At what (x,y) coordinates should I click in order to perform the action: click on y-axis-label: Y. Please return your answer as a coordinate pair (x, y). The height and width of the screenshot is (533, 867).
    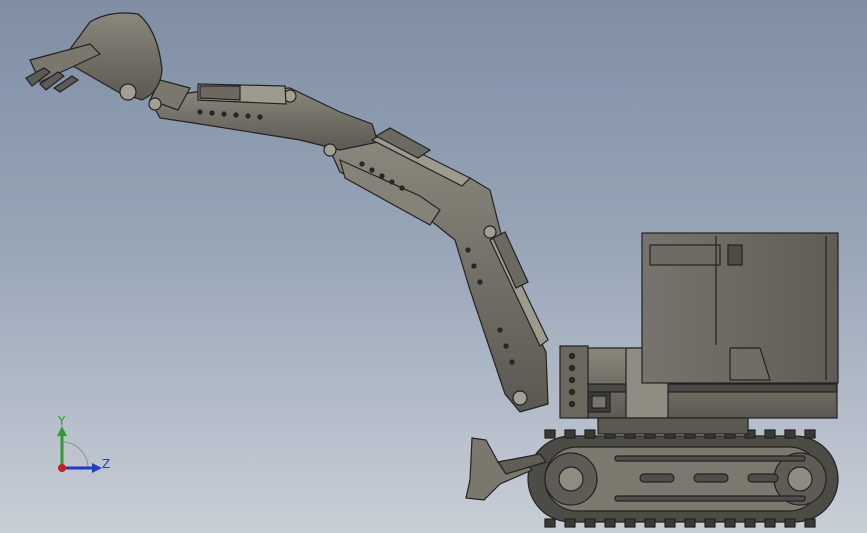
    Looking at the image, I should click on (62, 421).